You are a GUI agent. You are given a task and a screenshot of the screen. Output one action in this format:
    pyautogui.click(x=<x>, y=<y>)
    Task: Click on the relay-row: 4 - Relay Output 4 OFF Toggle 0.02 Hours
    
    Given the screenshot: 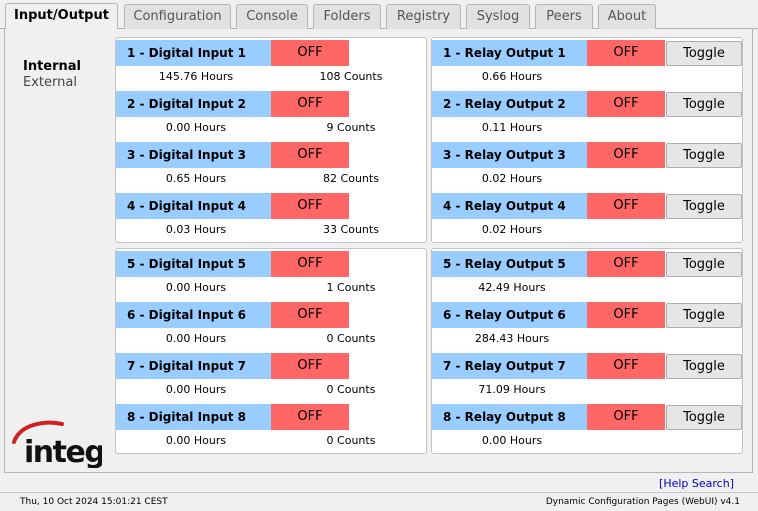 What is the action you would take?
    pyautogui.click(x=587, y=218)
    